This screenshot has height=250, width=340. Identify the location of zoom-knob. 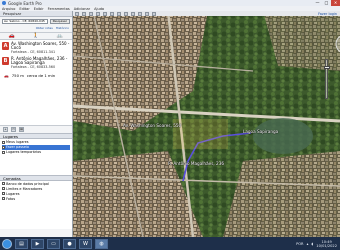
(327, 67).